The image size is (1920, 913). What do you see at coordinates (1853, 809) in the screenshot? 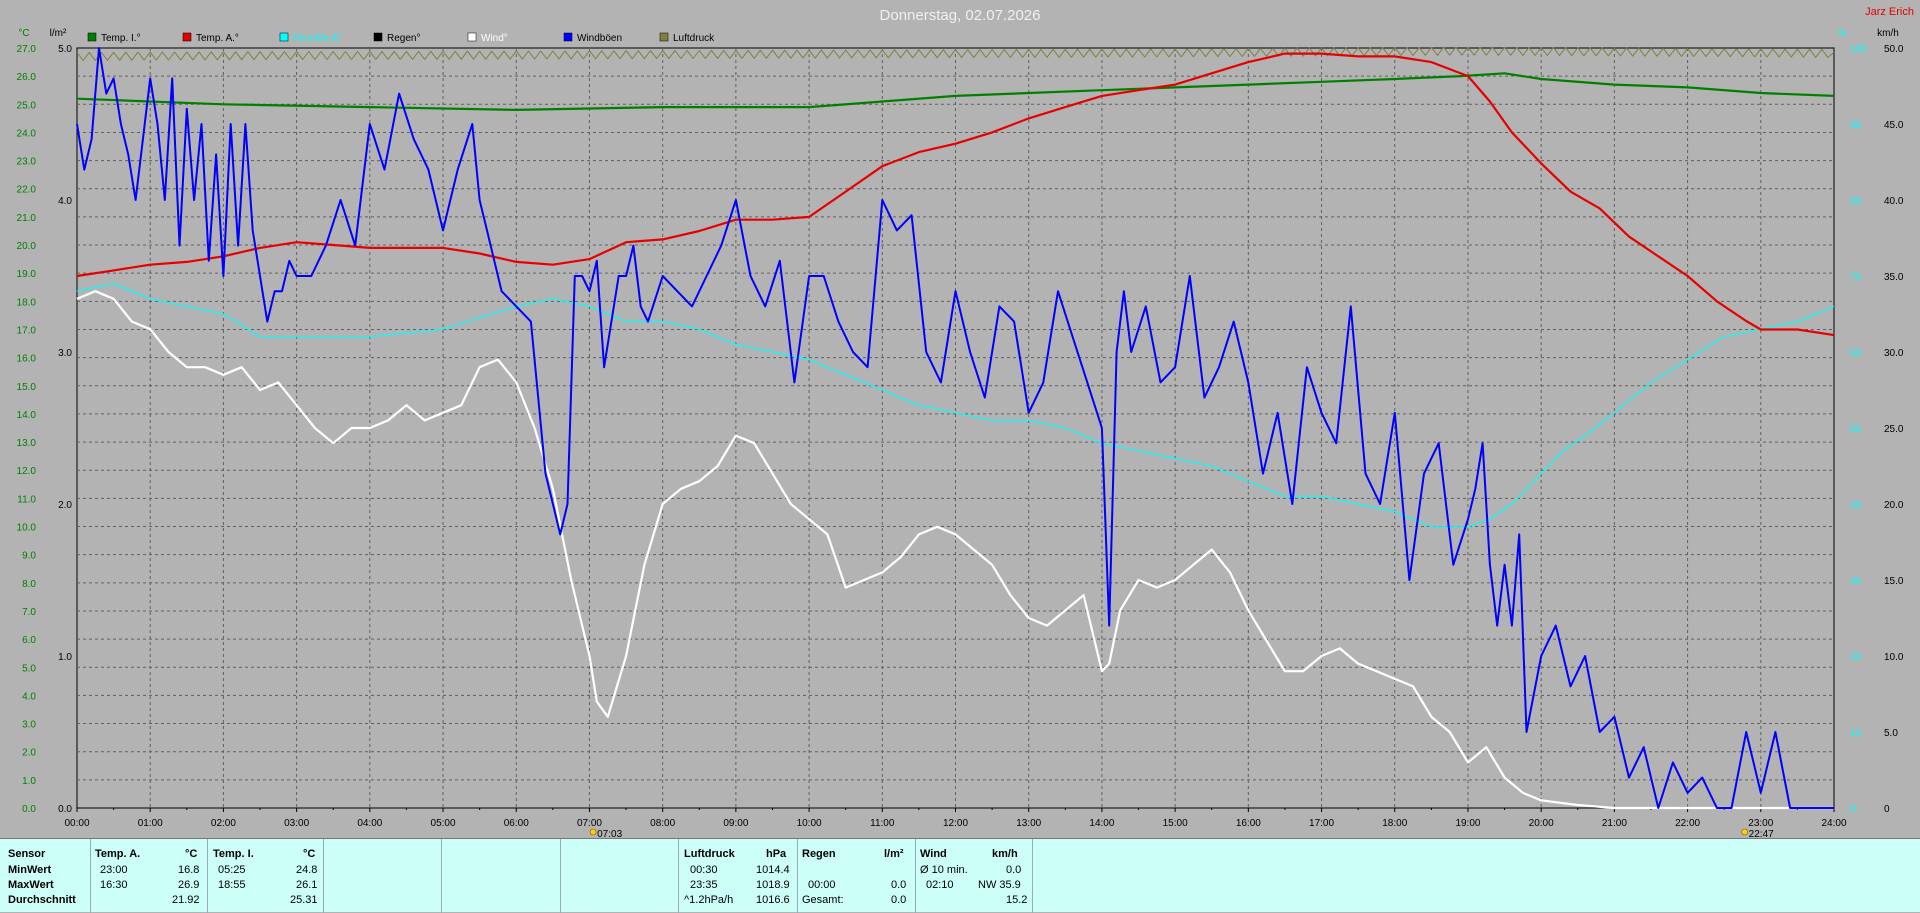
I see `pct-tick-label: 0` at bounding box center [1853, 809].